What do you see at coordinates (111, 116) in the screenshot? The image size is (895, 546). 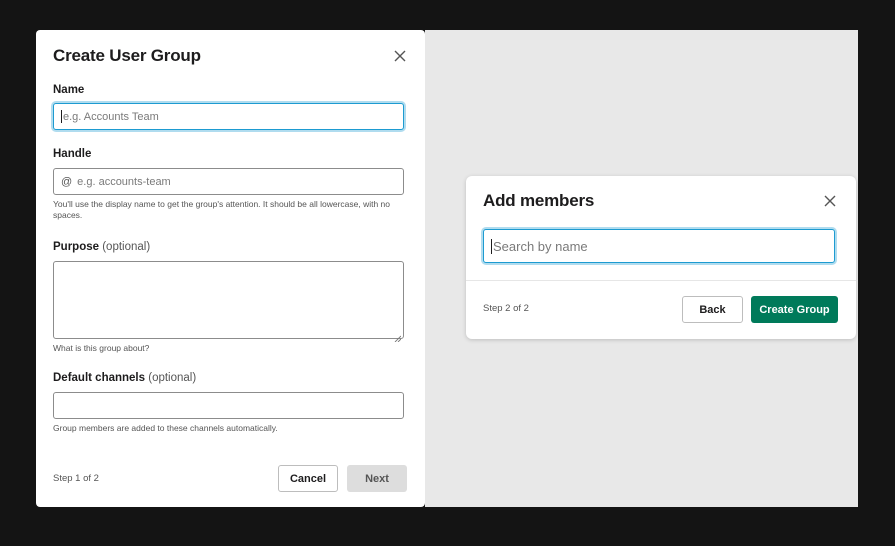 I see `name-placeholder: e.g. Accounts Team` at bounding box center [111, 116].